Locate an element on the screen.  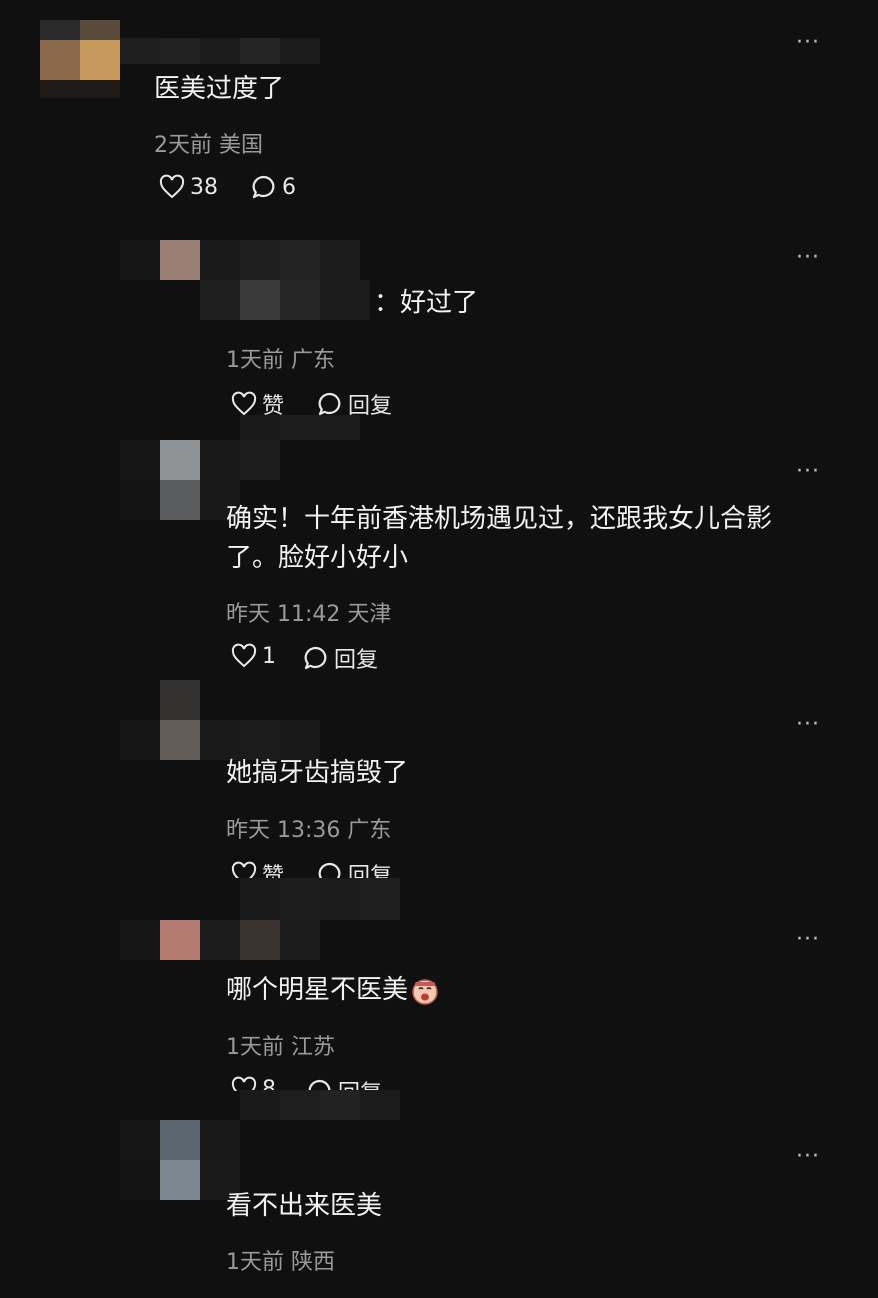
like-label: 赞 is located at coordinates (273, 871).